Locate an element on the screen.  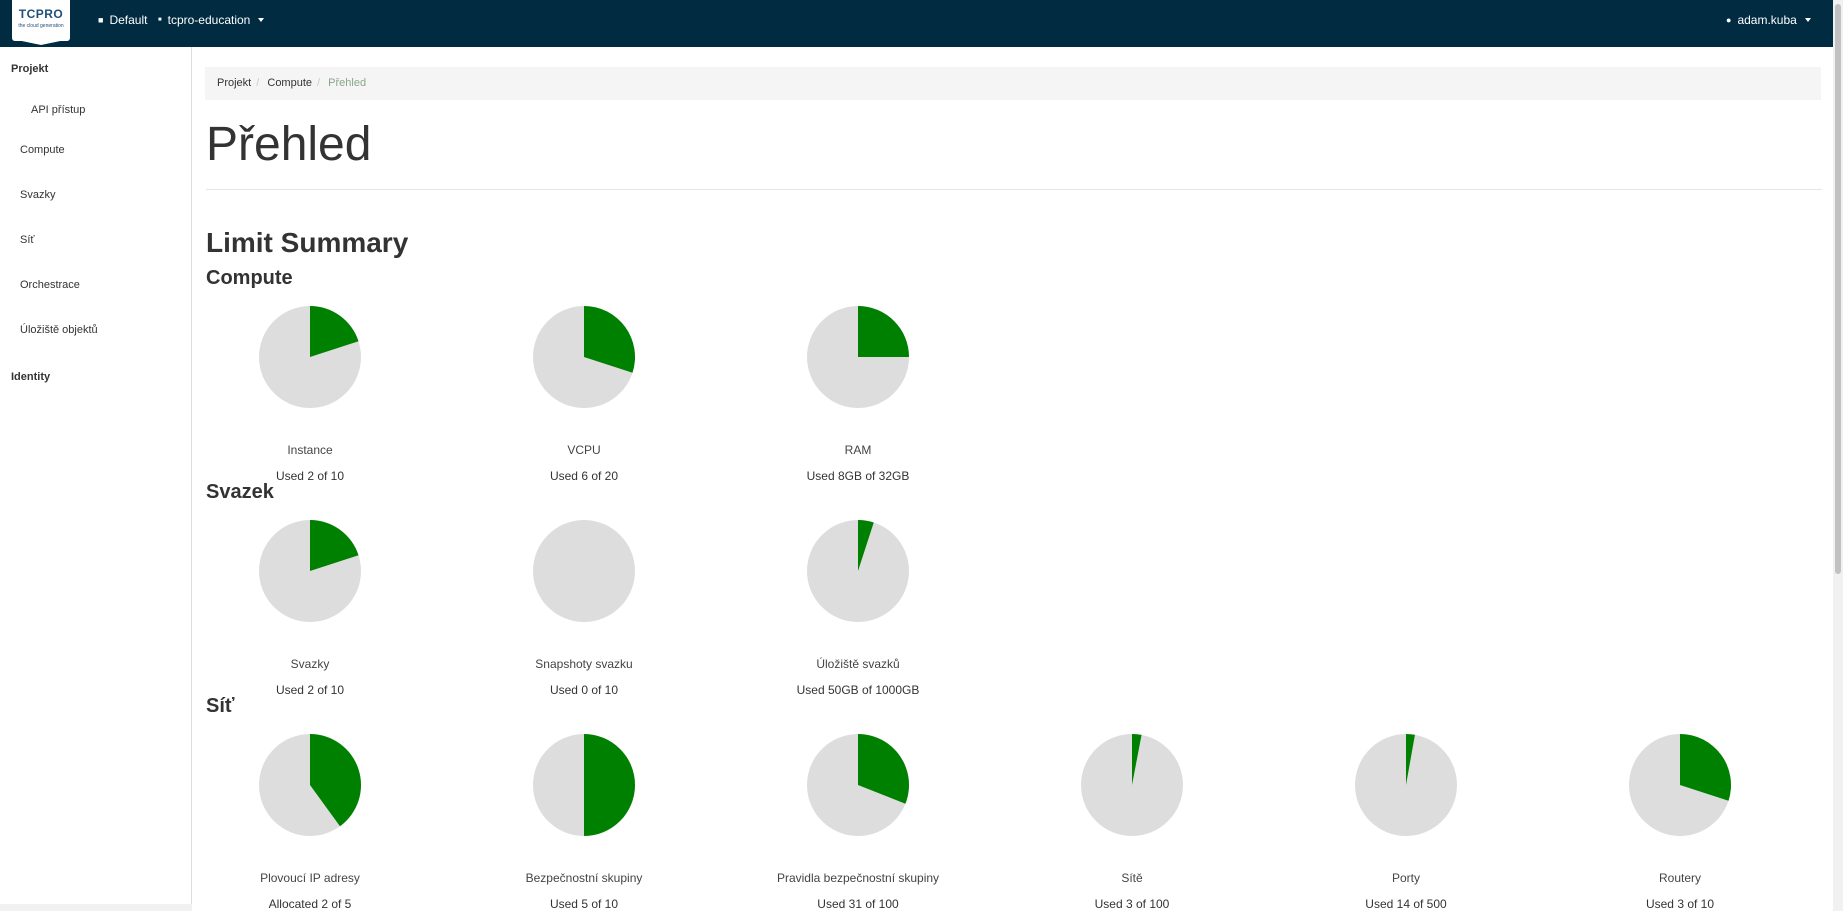
section-heading: Svazek is located at coordinates (240, 492).